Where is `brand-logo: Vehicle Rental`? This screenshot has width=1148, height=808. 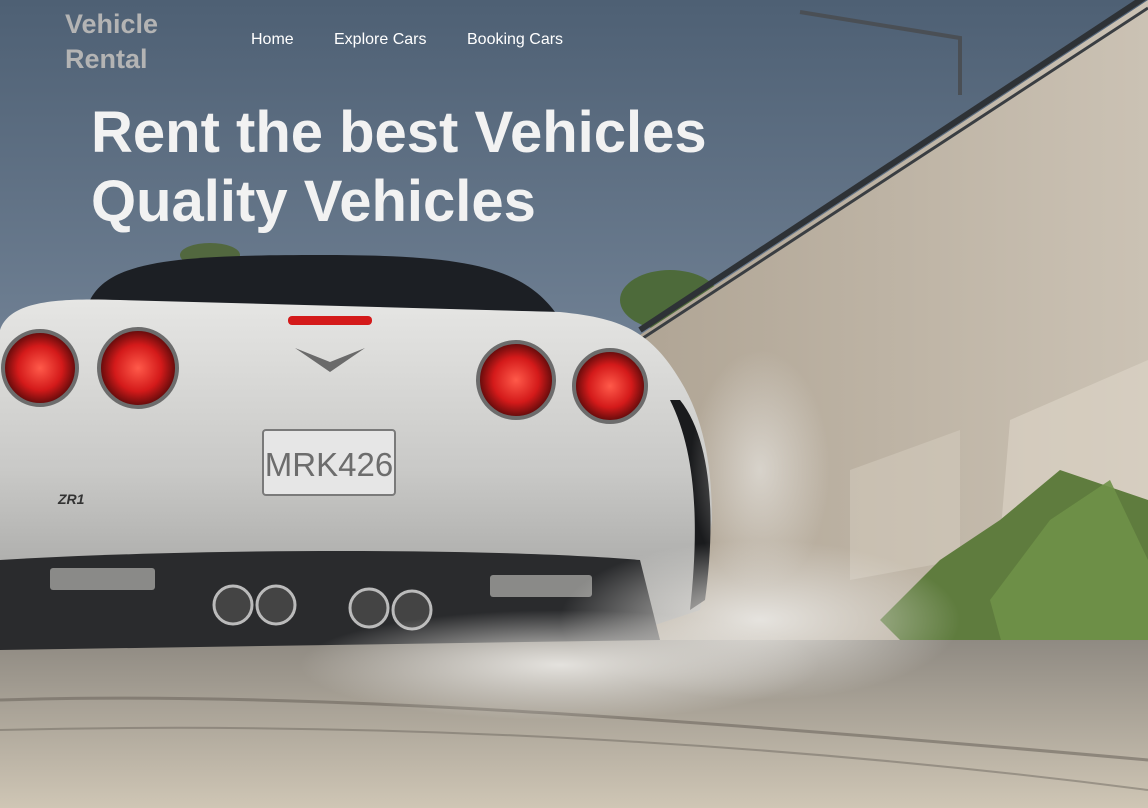
brand-logo: Vehicle Rental is located at coordinates (140, 42).